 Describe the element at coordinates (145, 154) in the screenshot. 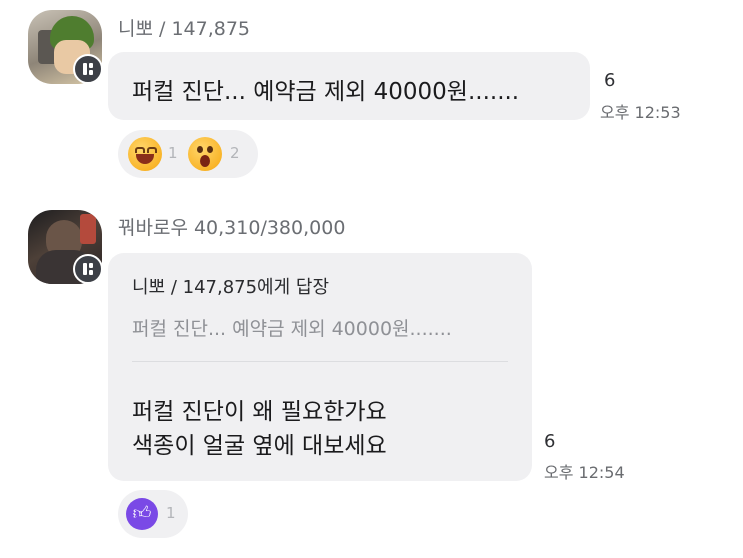

I see `laughing-emoji-icon` at that location.